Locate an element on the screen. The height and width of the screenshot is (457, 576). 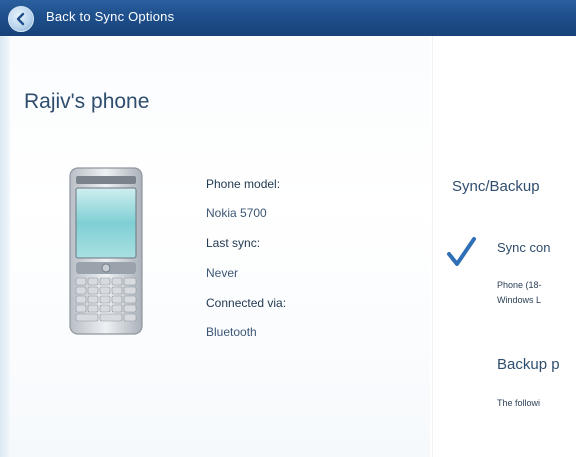
connected-via-value: Bluetooth is located at coordinates (231, 332).